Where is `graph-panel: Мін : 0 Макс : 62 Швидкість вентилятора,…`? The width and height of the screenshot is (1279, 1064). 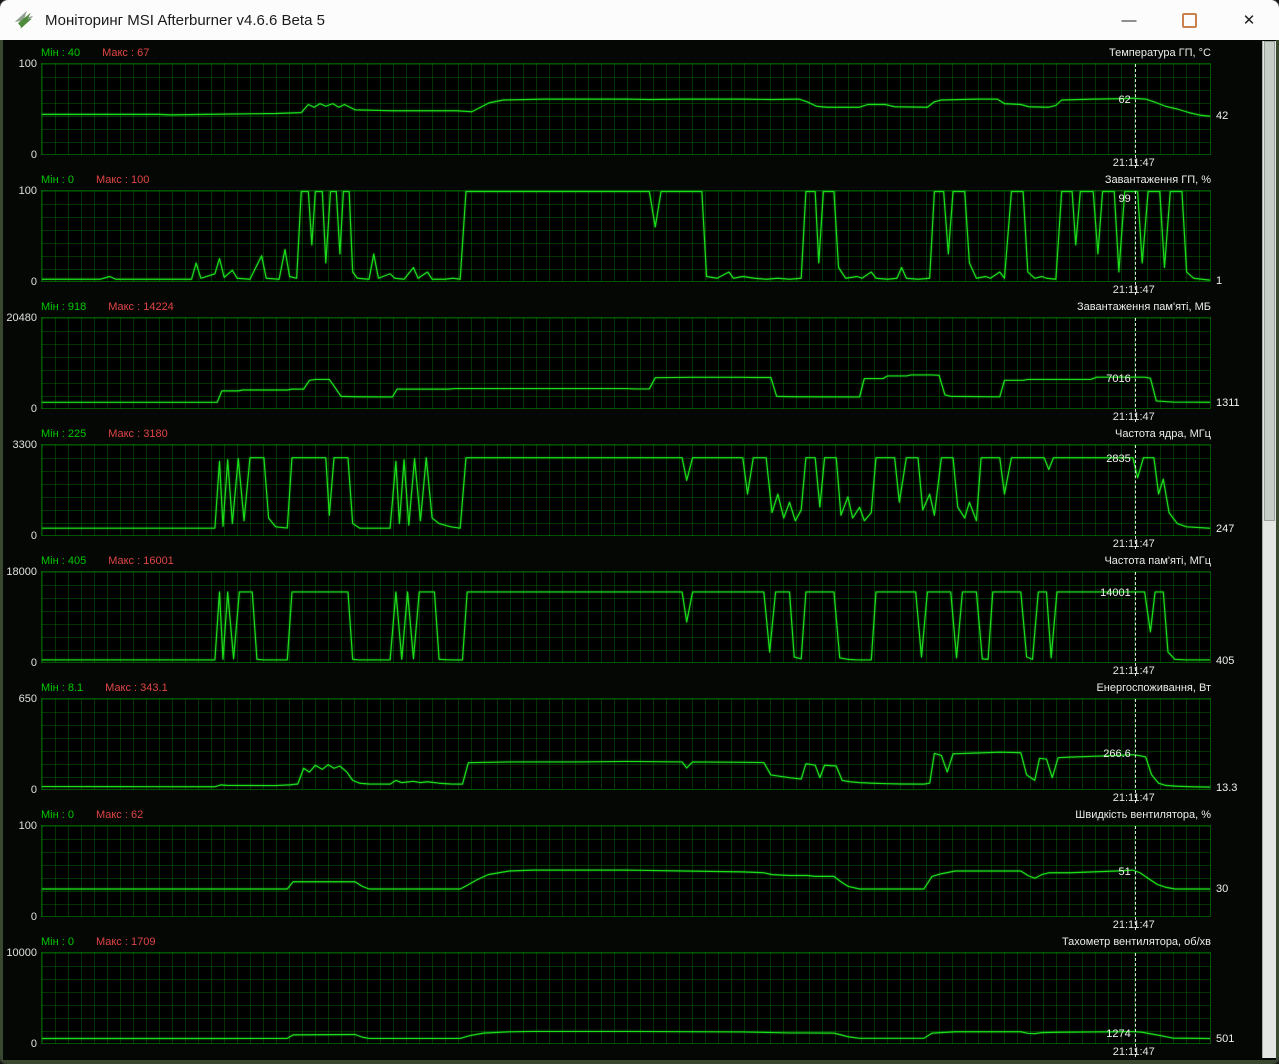 graph-panel: Мін : 0 Макс : 62 Швидкість вентилятора,… is located at coordinates (632, 870).